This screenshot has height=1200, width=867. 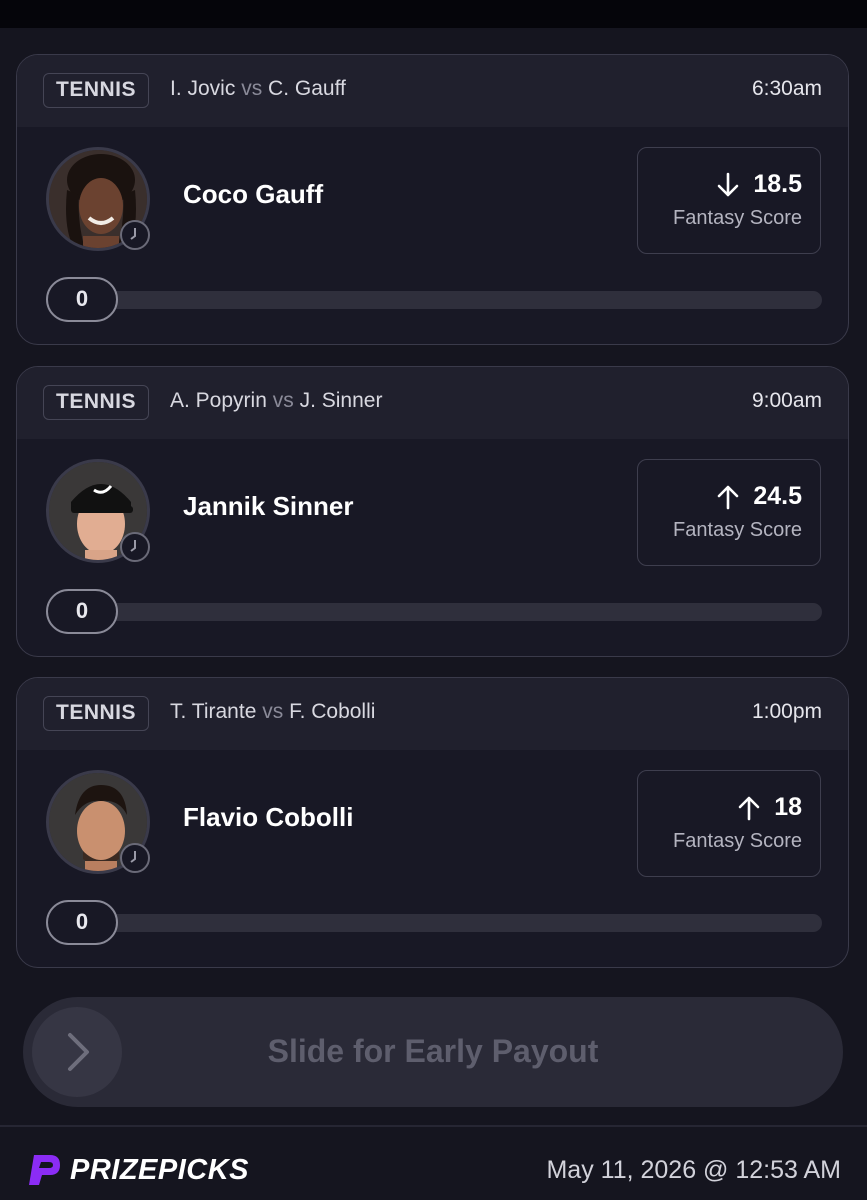 I want to click on player-name: Jannik Sinner, so click(x=268, y=506).